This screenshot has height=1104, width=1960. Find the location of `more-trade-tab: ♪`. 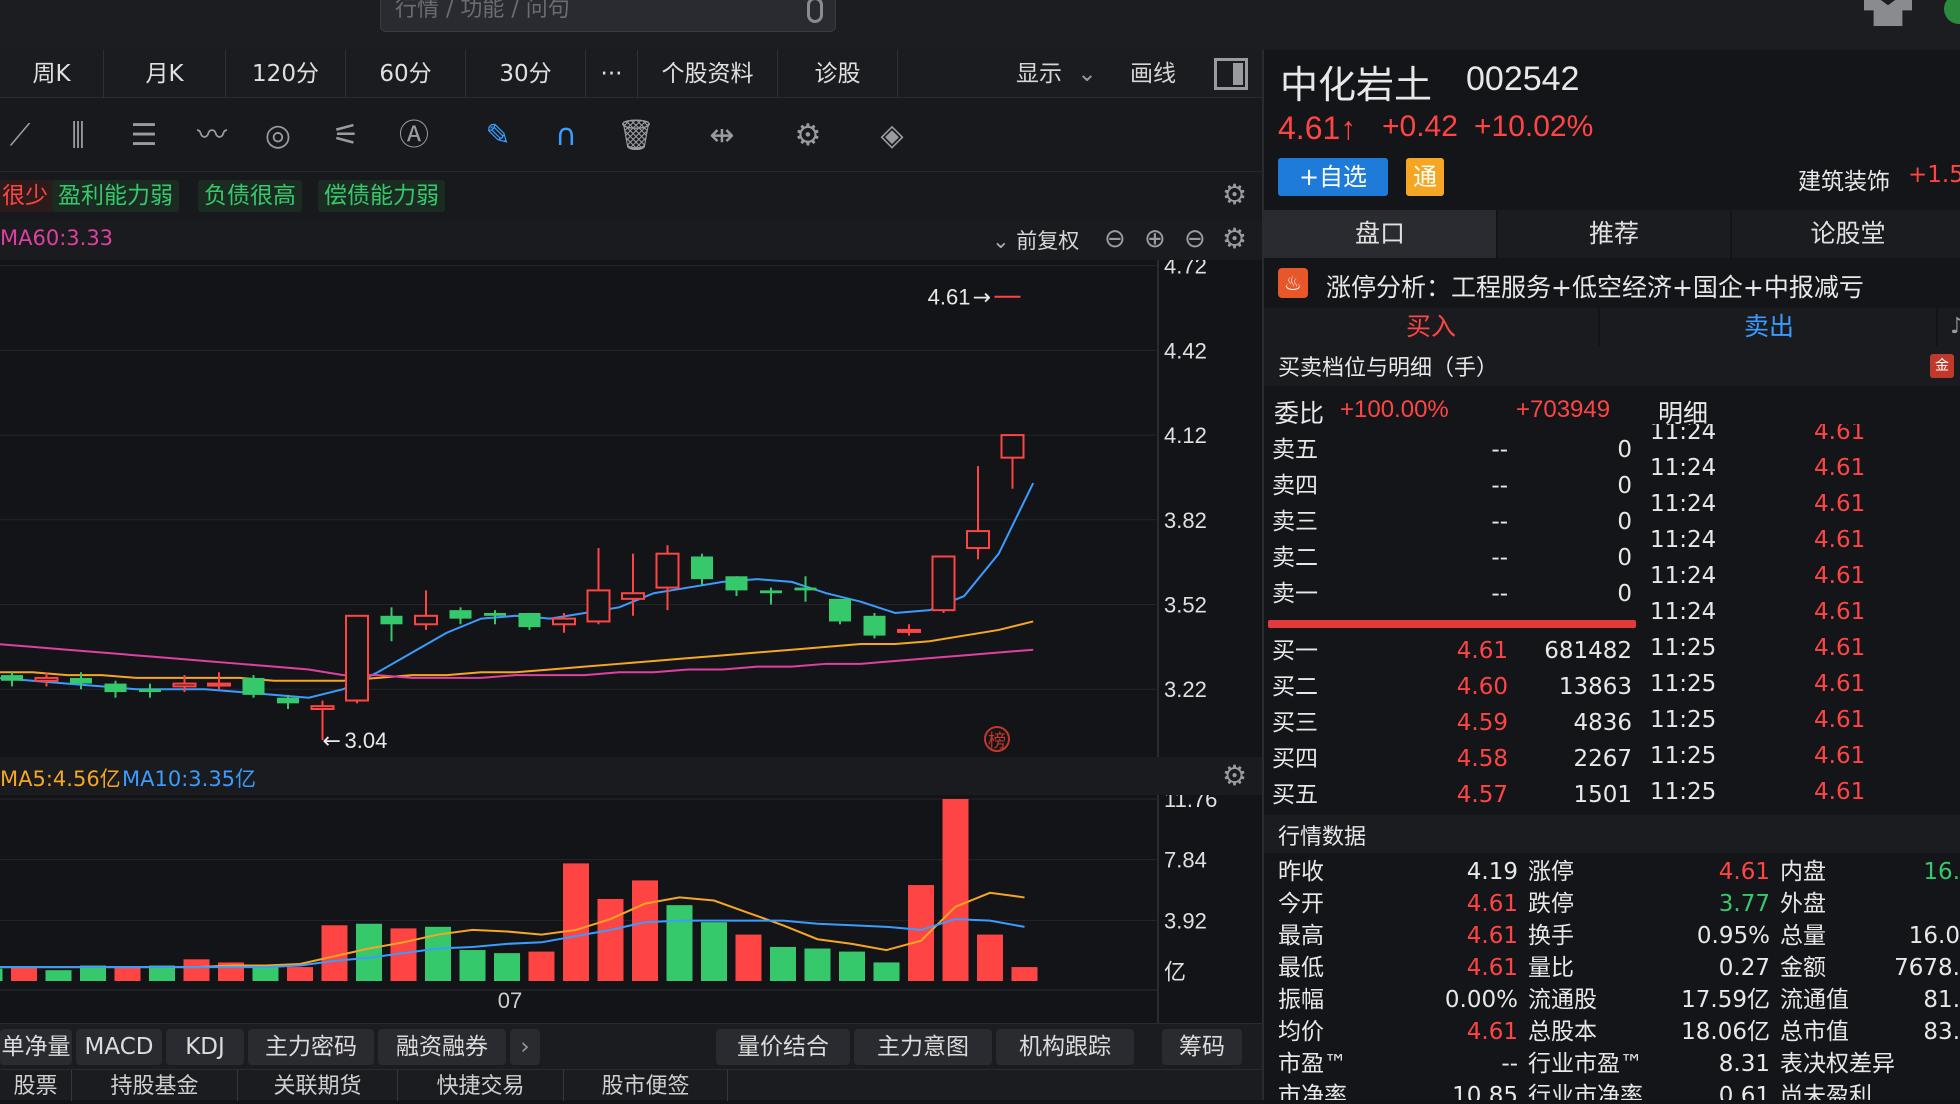

more-trade-tab: ♪ is located at coordinates (1955, 327).